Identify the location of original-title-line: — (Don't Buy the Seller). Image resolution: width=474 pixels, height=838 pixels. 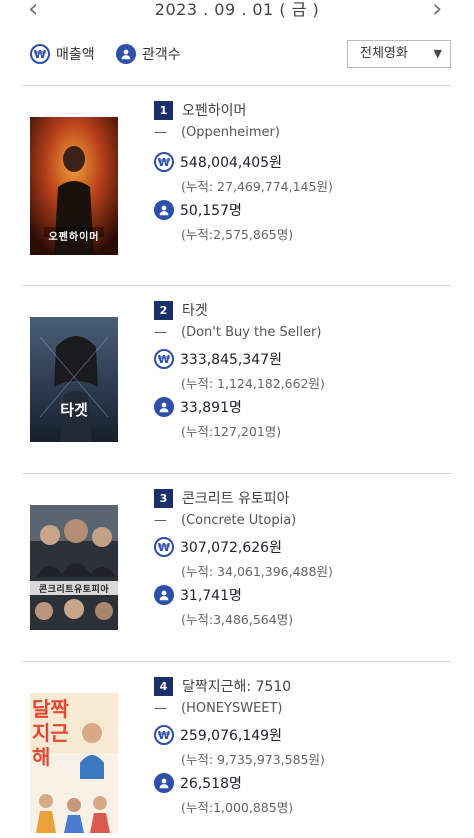
(237, 332).